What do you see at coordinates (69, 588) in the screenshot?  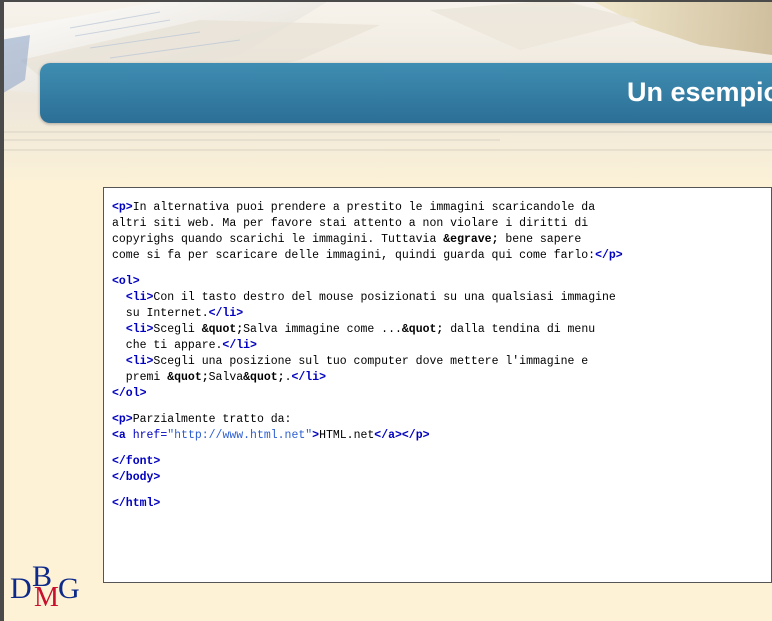 I see `logo-letter-g: G` at bounding box center [69, 588].